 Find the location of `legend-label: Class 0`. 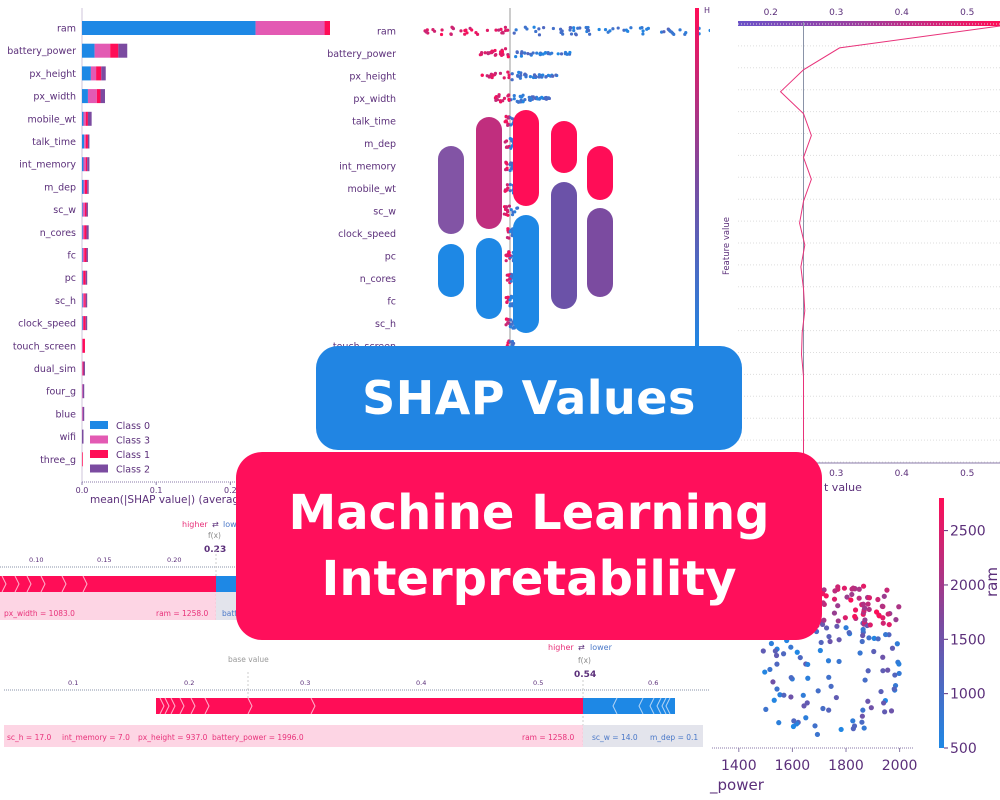

legend-label: Class 0 is located at coordinates (133, 426).